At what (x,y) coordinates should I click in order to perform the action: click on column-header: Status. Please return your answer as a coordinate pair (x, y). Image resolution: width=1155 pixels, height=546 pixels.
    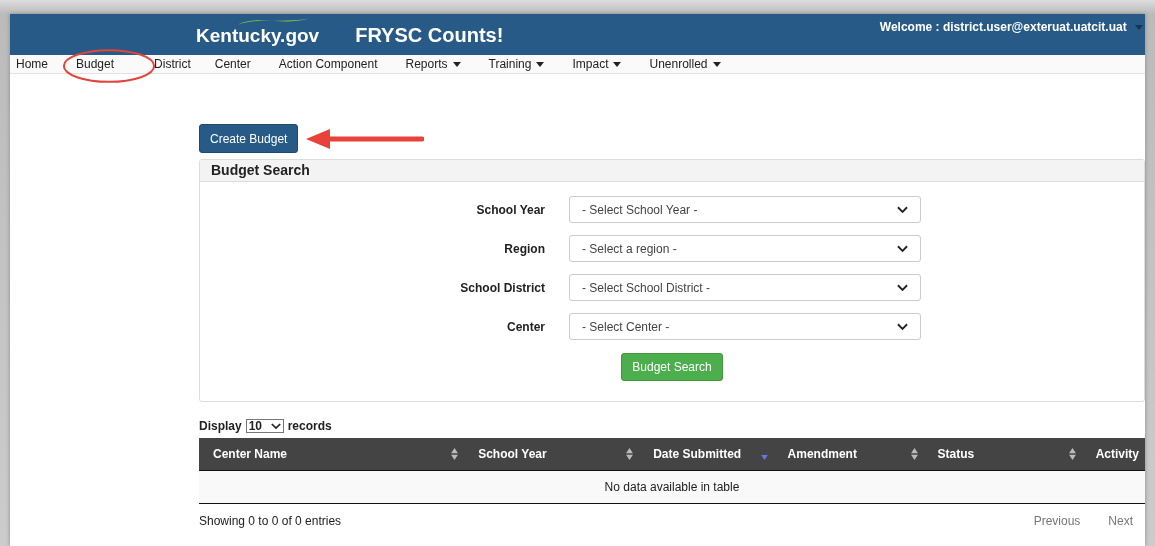
    Looking at the image, I should click on (1002, 454).